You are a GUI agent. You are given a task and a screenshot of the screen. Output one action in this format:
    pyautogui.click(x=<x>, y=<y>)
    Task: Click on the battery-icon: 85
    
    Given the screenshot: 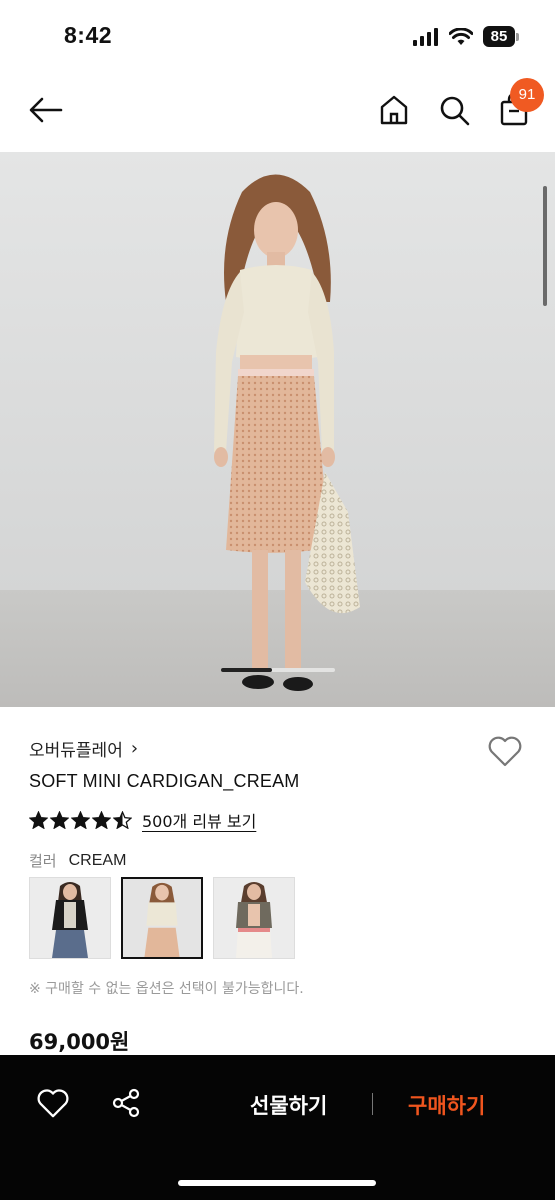 What is the action you would take?
    pyautogui.click(x=501, y=36)
    